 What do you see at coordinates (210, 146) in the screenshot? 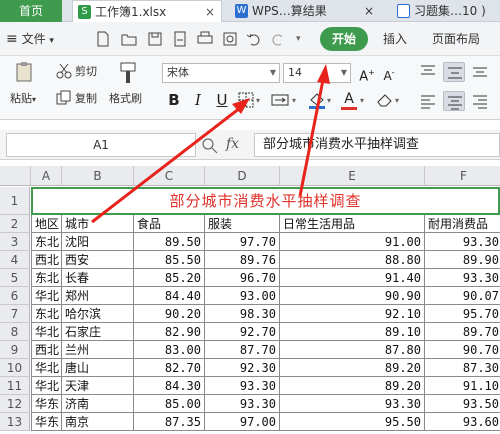
I see `zoom-icon` at bounding box center [210, 146].